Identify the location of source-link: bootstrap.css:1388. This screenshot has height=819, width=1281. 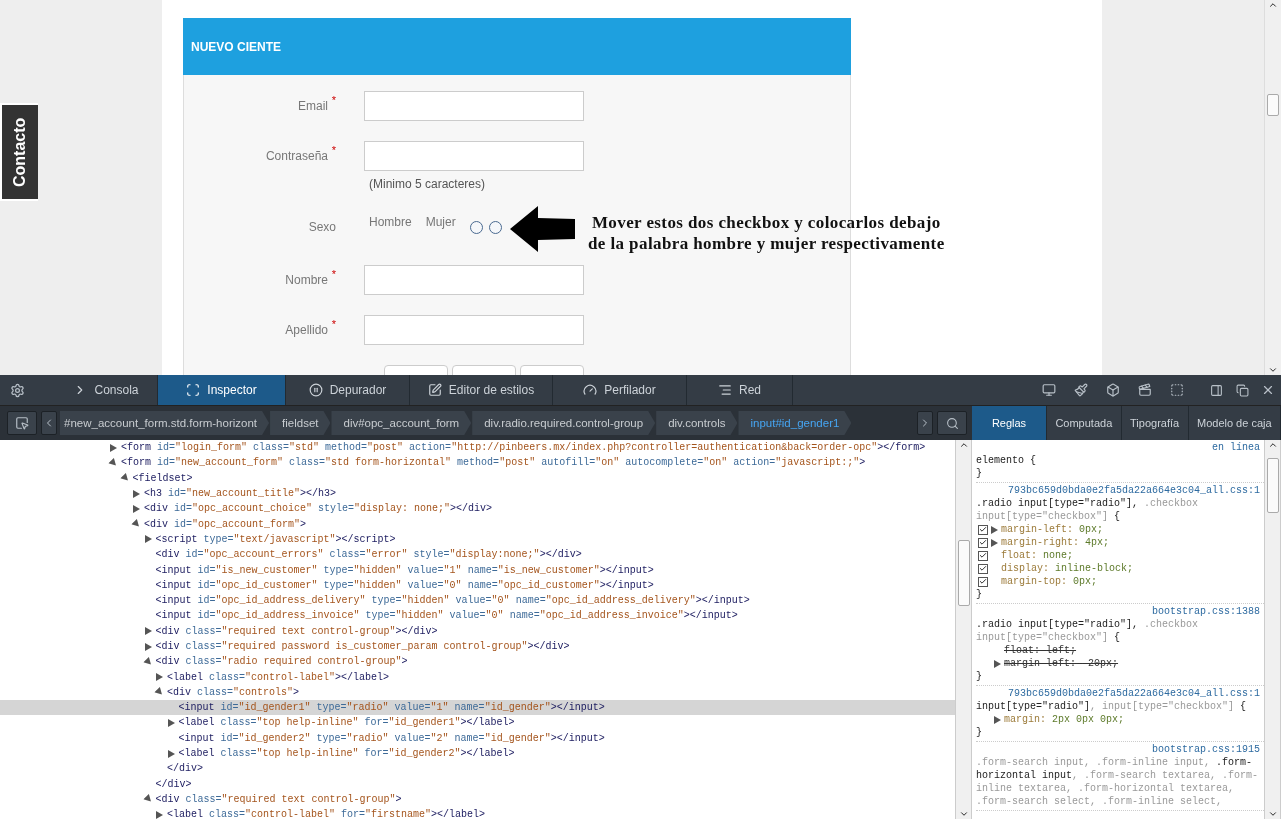
(1205, 611).